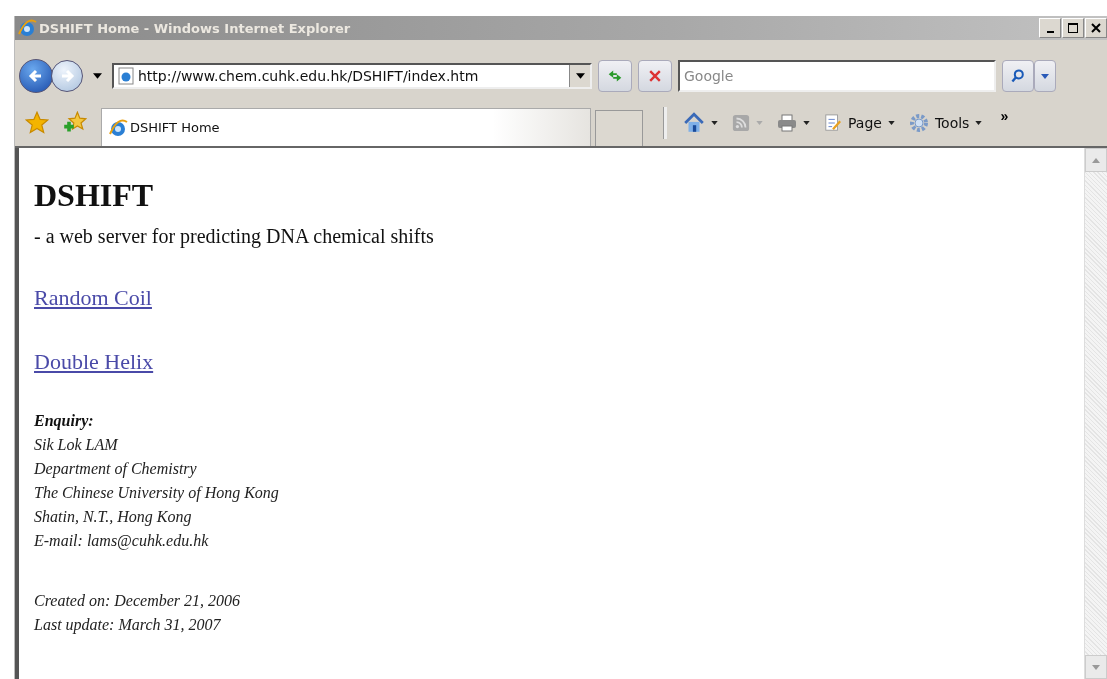 This screenshot has height=679, width=1107. What do you see at coordinates (195, 28) in the screenshot?
I see `window-title: DSHIFT Home - Windows Internet Explorer` at bounding box center [195, 28].